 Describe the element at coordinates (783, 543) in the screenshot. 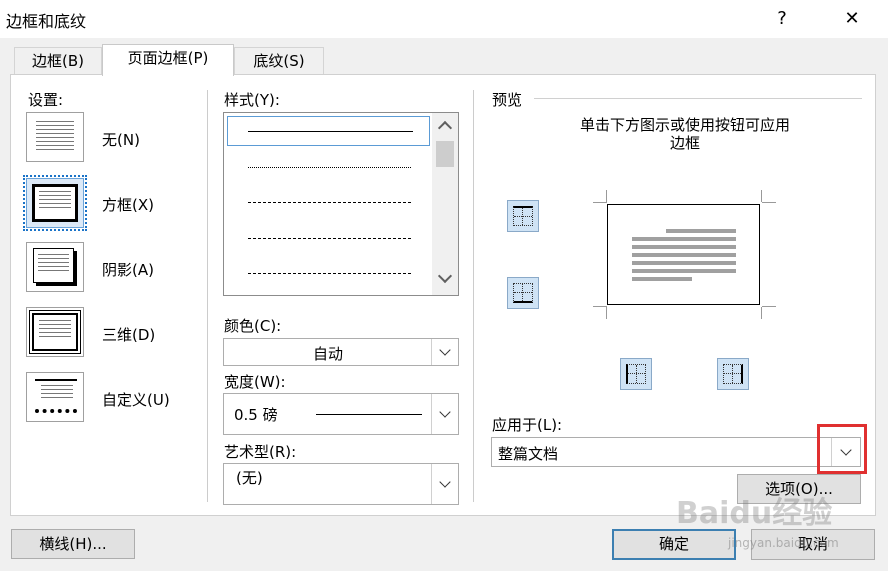

I see `watermark-url: jingyan.baidu.com` at that location.